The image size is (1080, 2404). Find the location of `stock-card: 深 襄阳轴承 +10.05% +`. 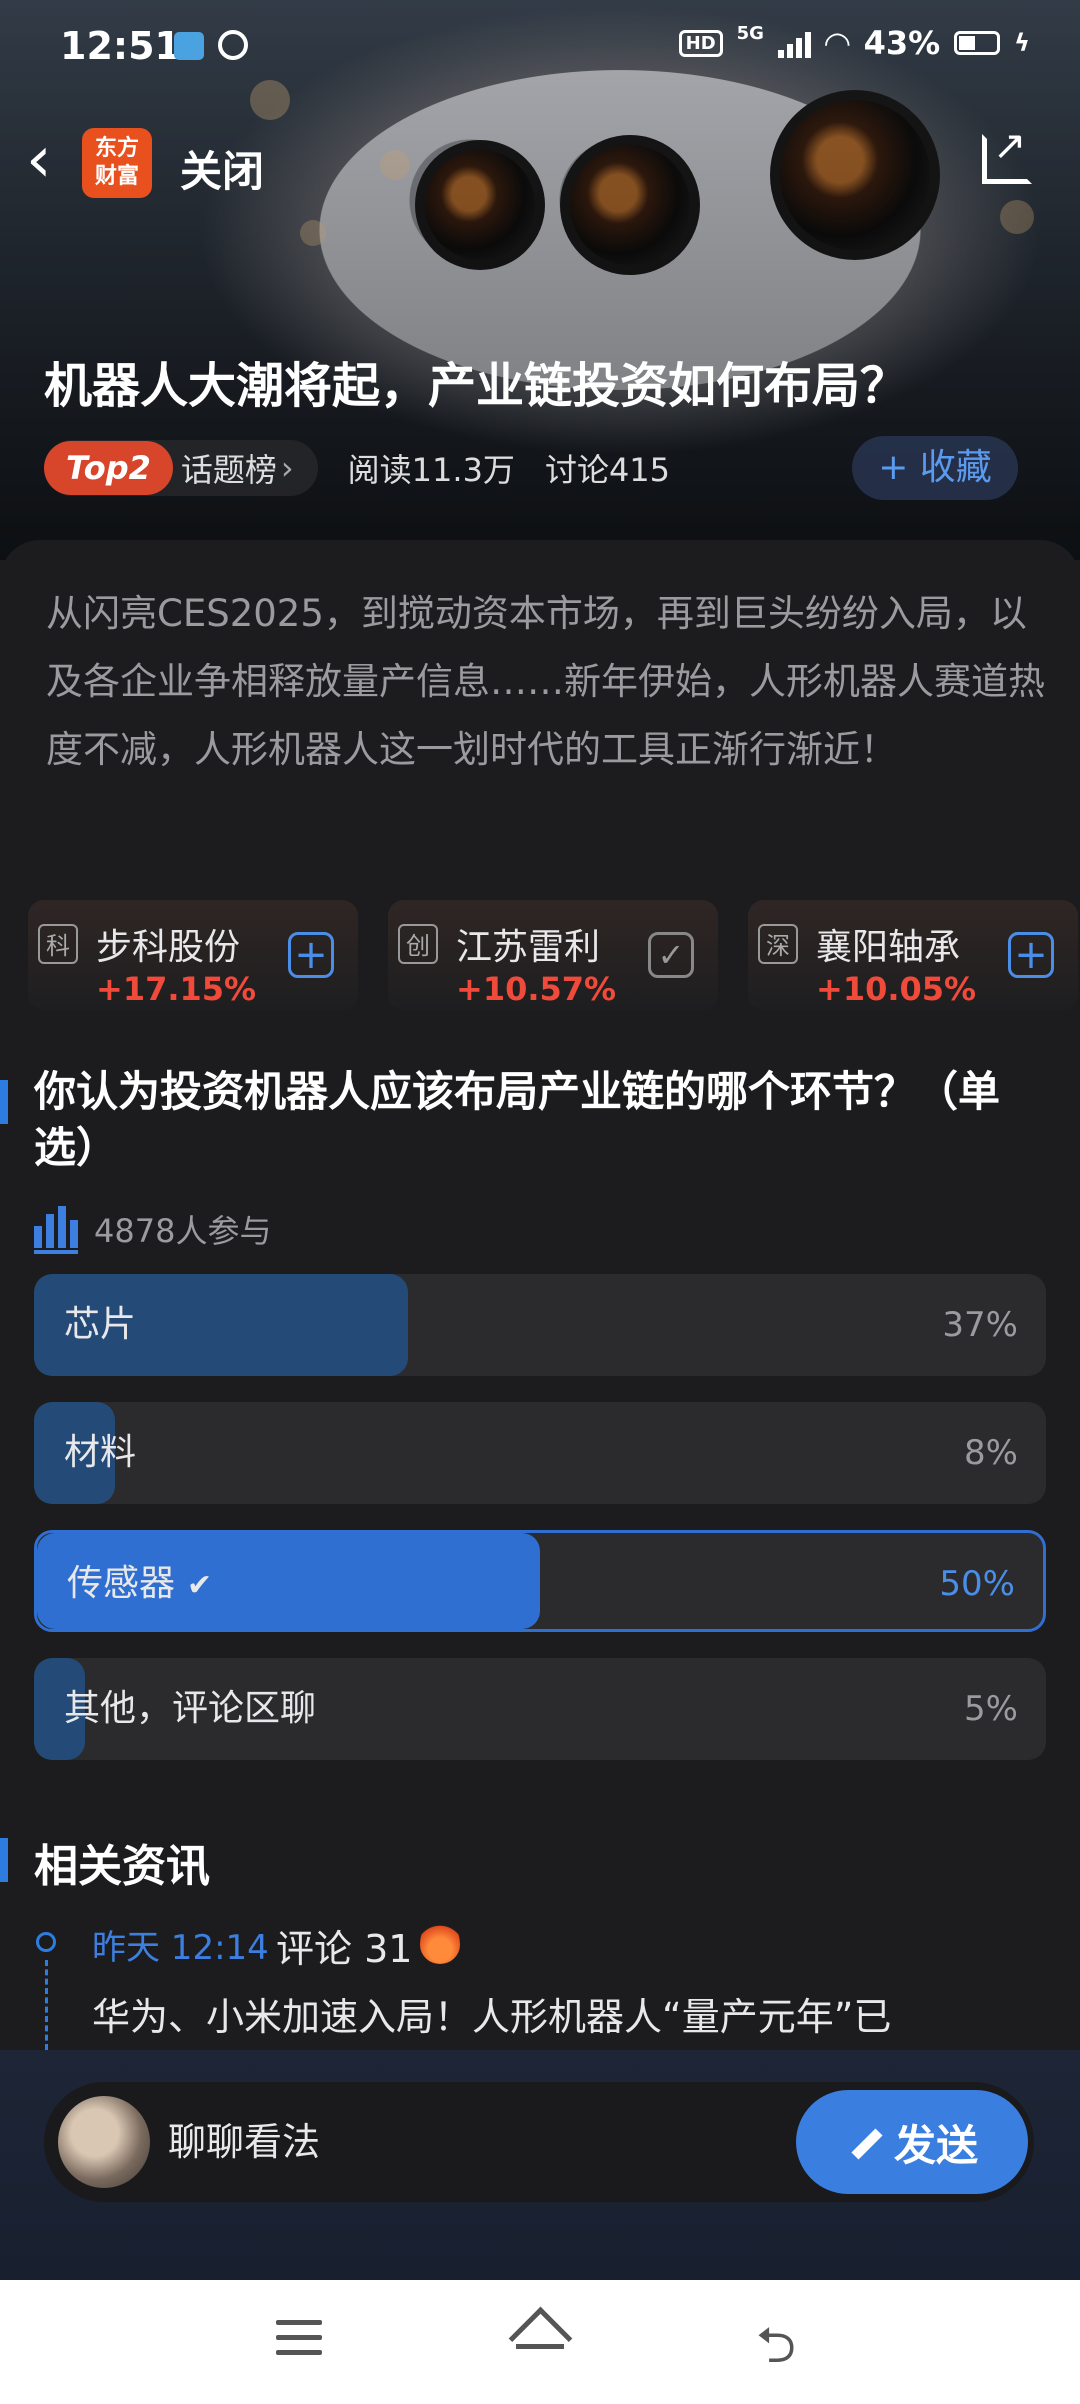

stock-card: 深 襄阳轴承 +10.05% + is located at coordinates (913, 955).